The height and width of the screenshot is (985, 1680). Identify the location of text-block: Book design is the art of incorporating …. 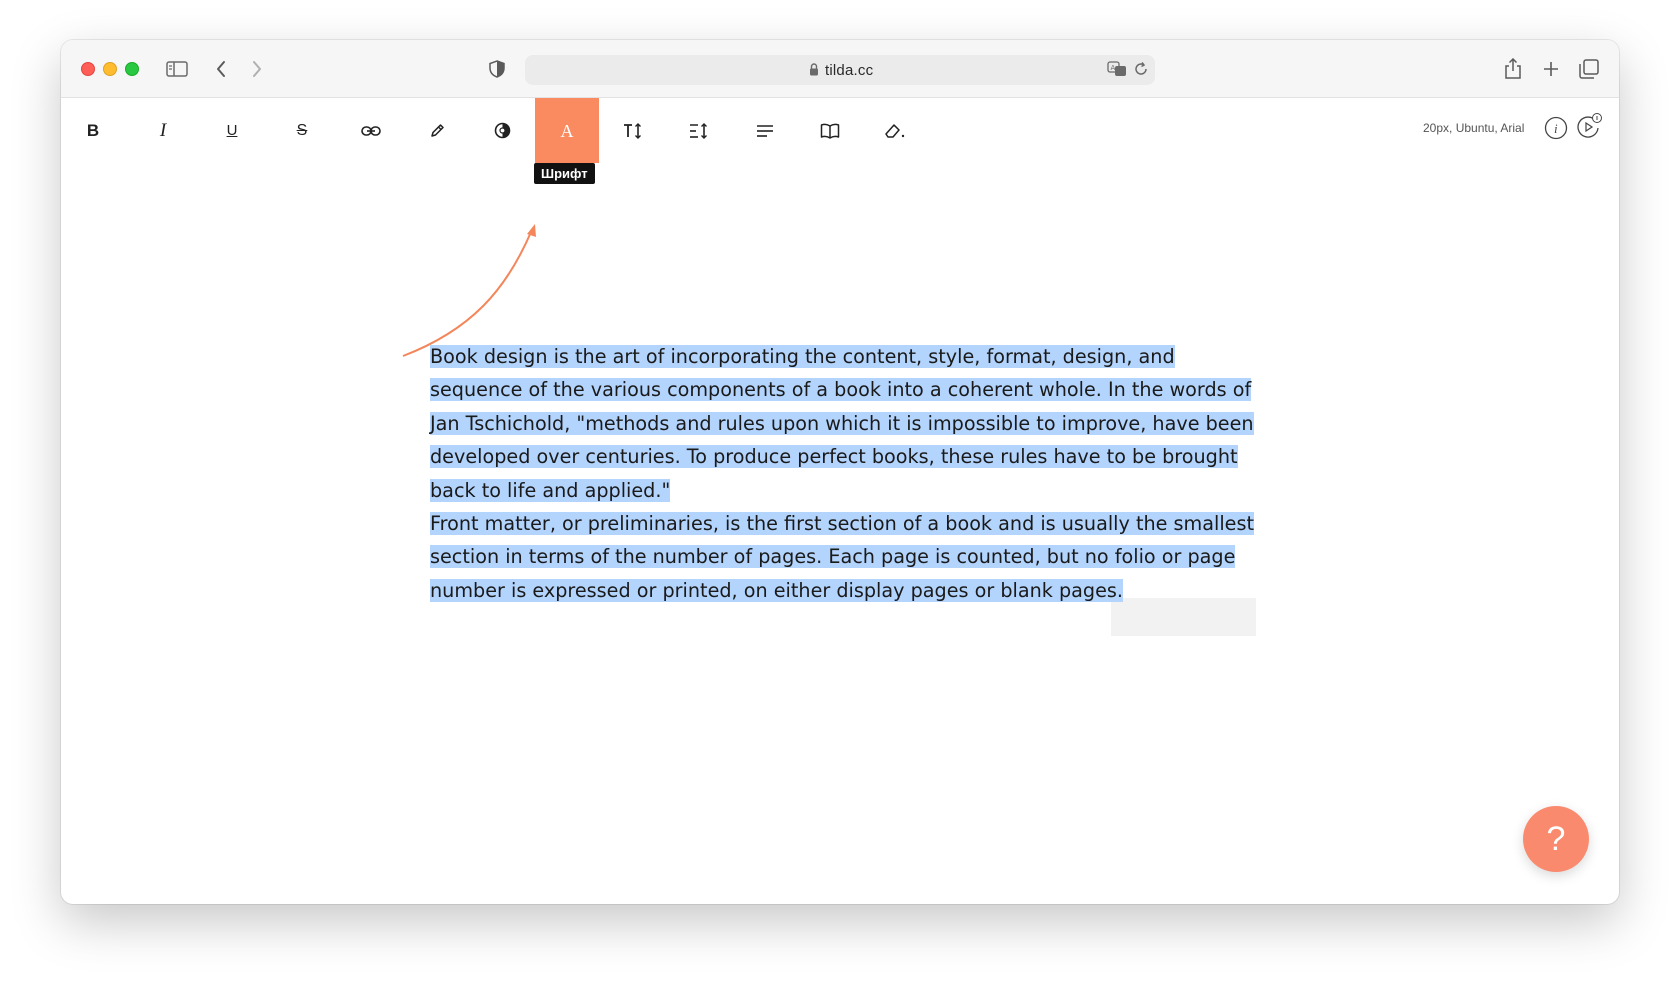
(843, 473).